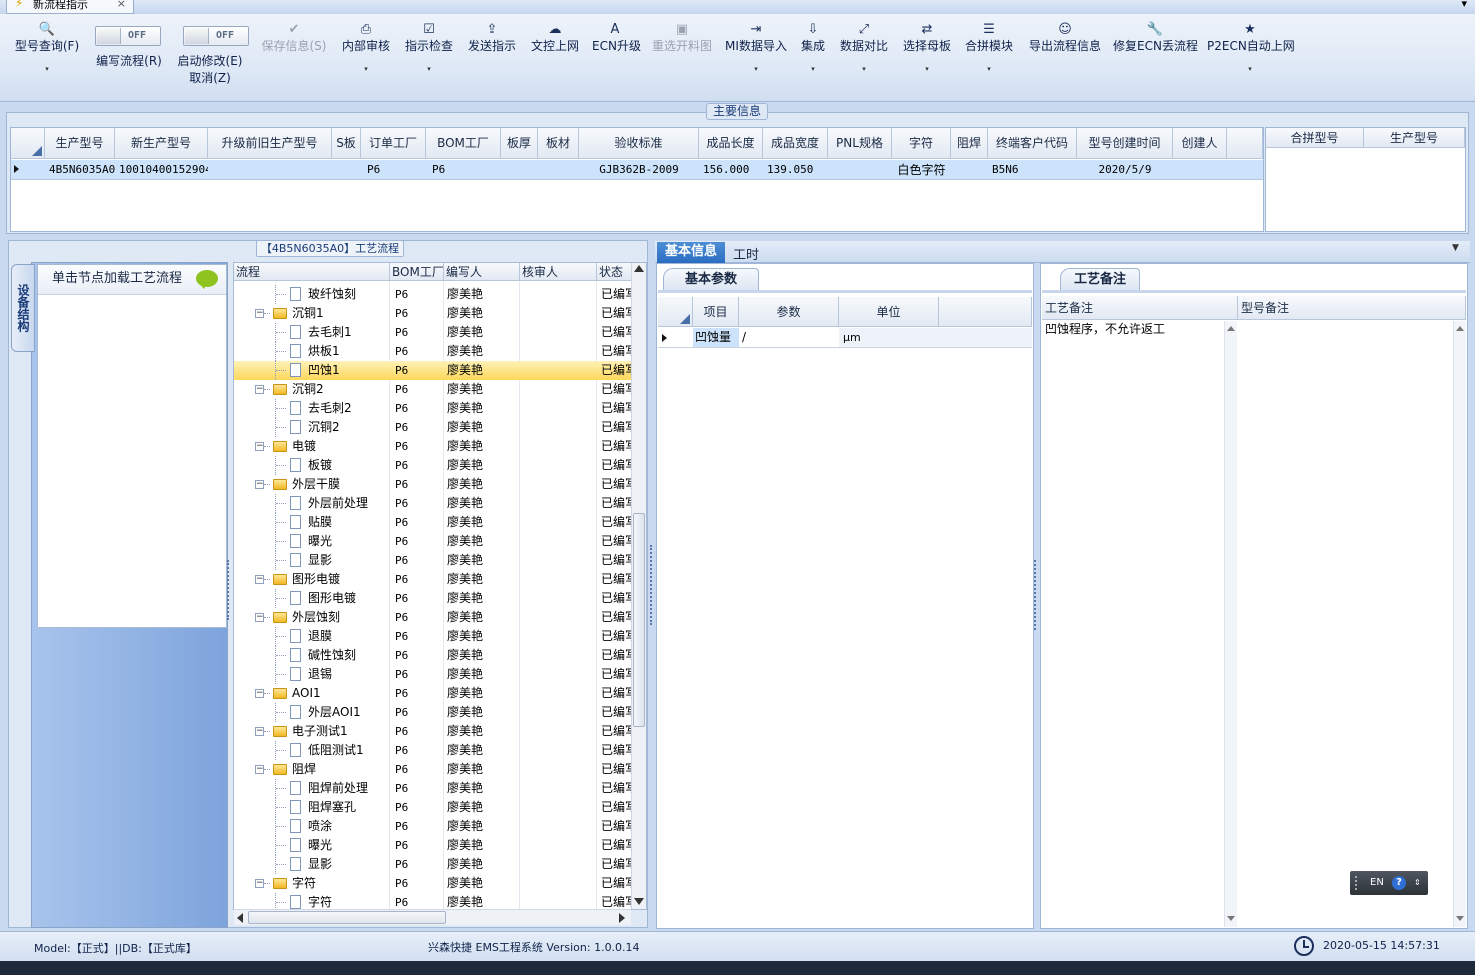 This screenshot has height=975, width=1475. Describe the element at coordinates (433, 636) in the screenshot. I see `tree-row: 退膜 P6 廖美艳 已编写` at that location.